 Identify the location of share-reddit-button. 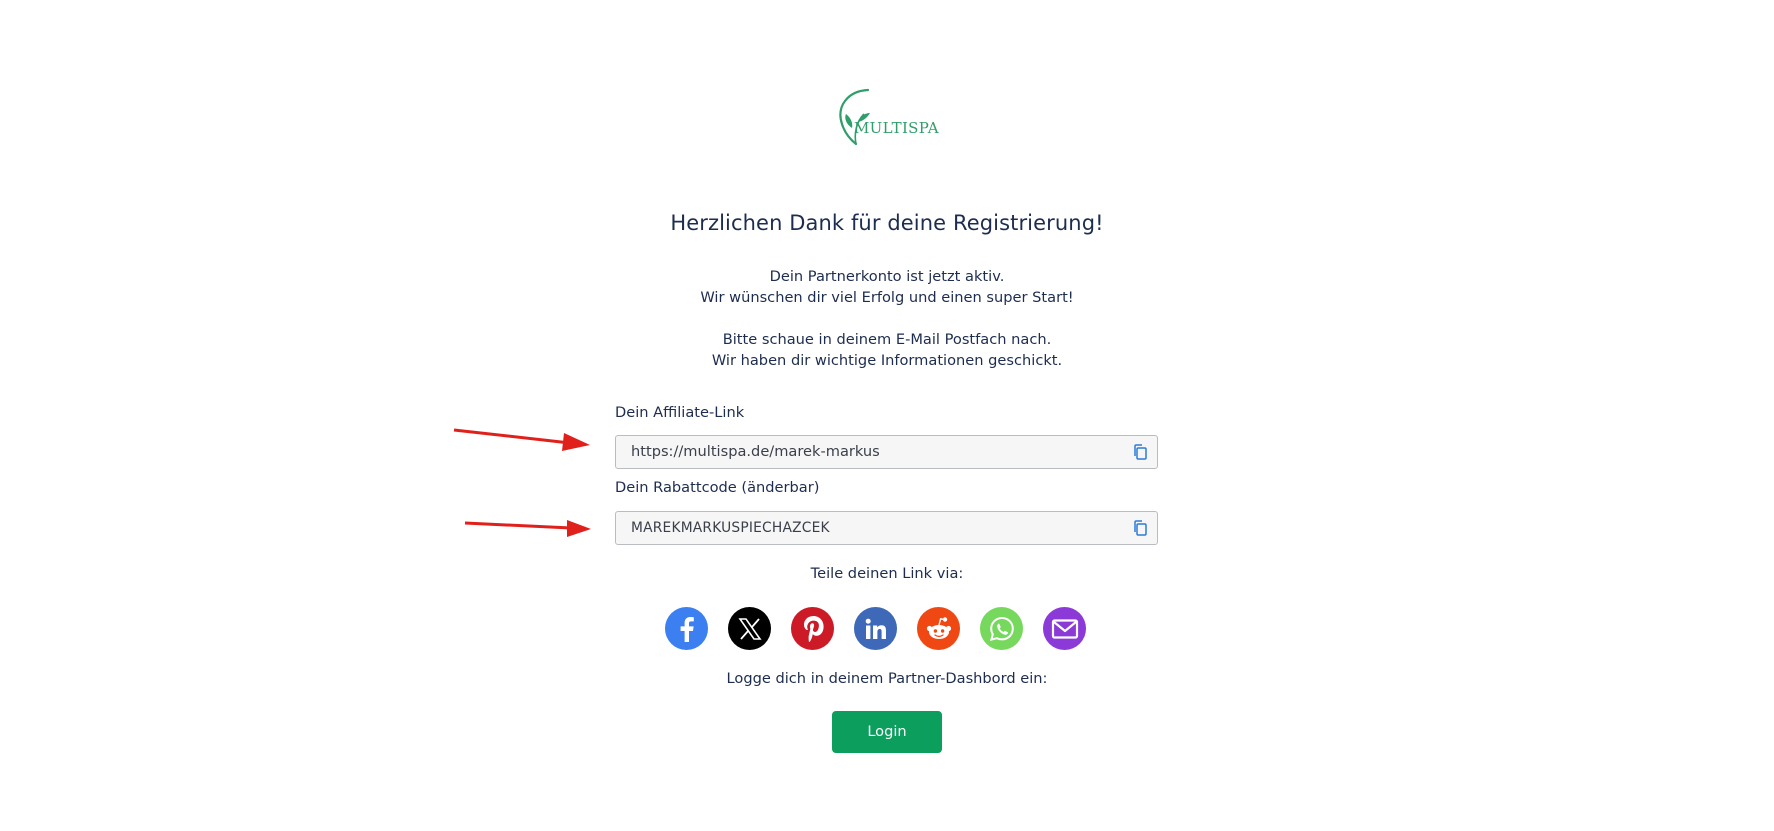
(938, 628).